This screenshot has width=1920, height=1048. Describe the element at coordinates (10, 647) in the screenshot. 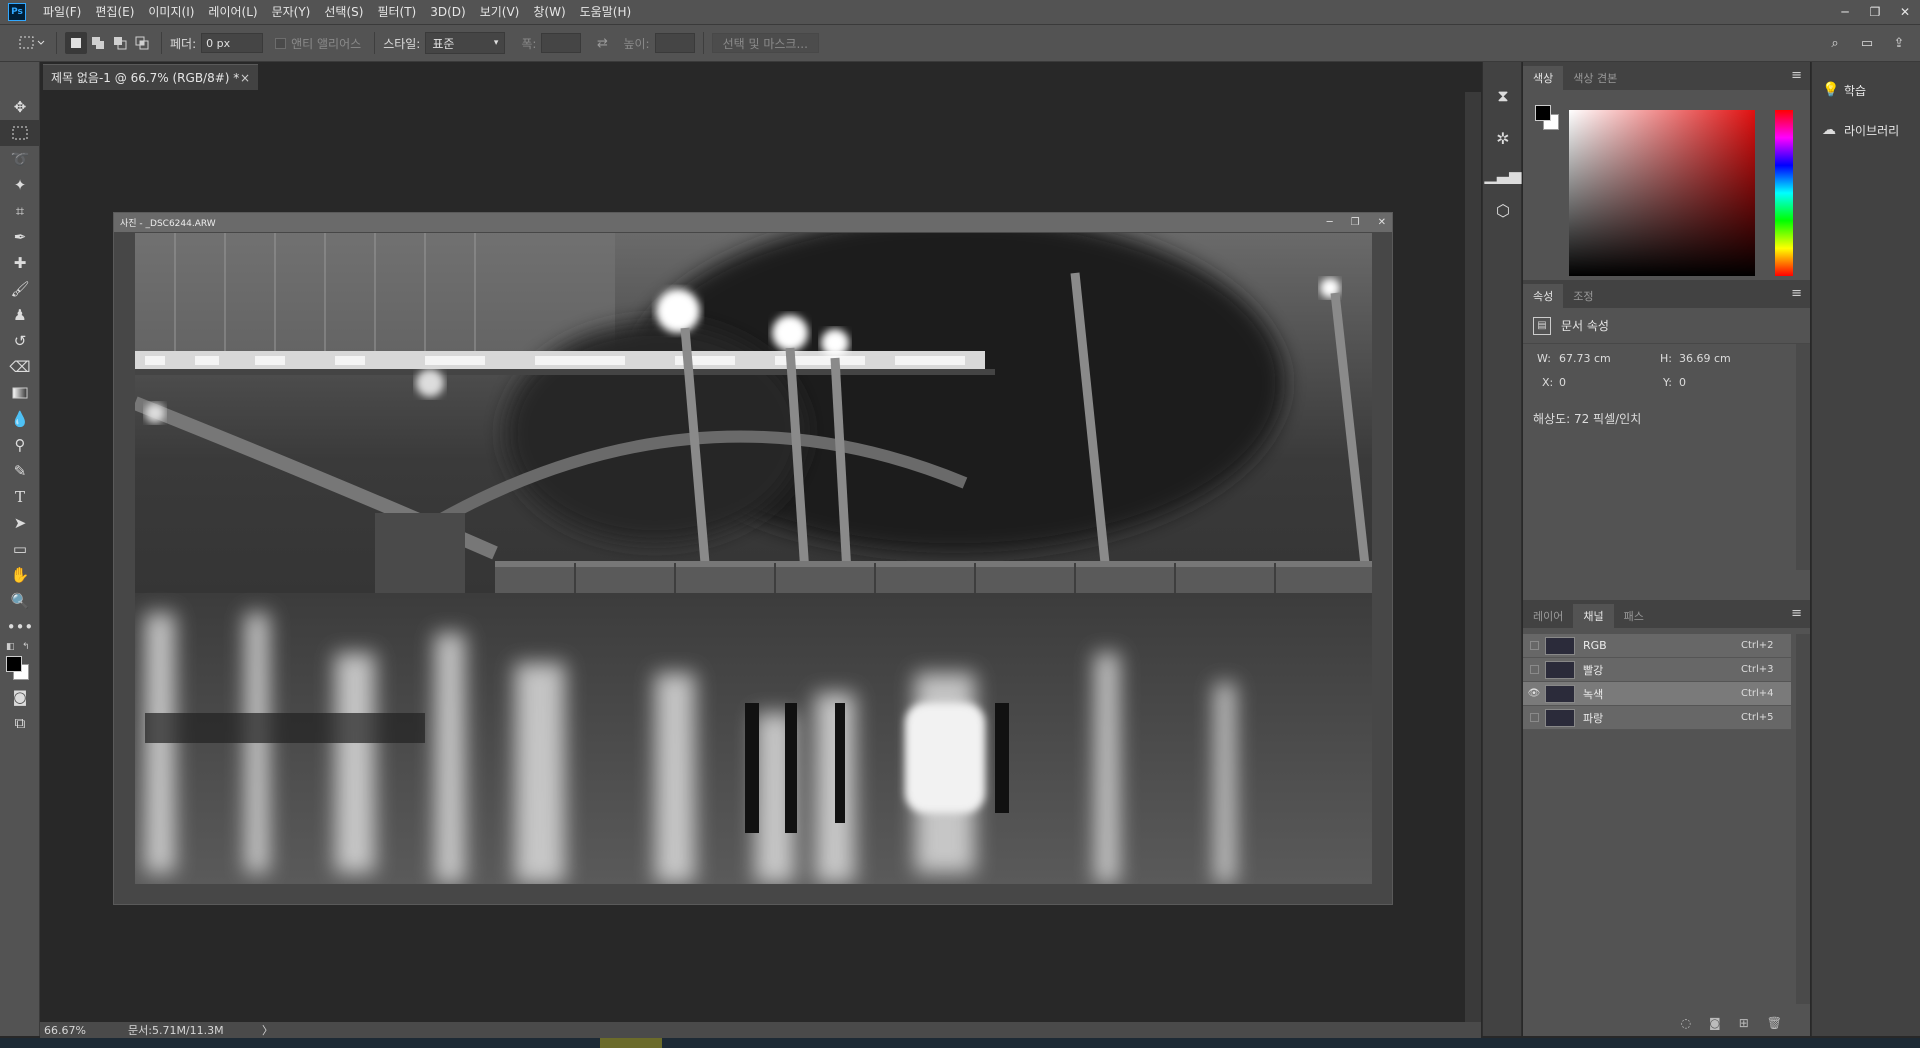

I see `default-colors-icon: ◧` at that location.